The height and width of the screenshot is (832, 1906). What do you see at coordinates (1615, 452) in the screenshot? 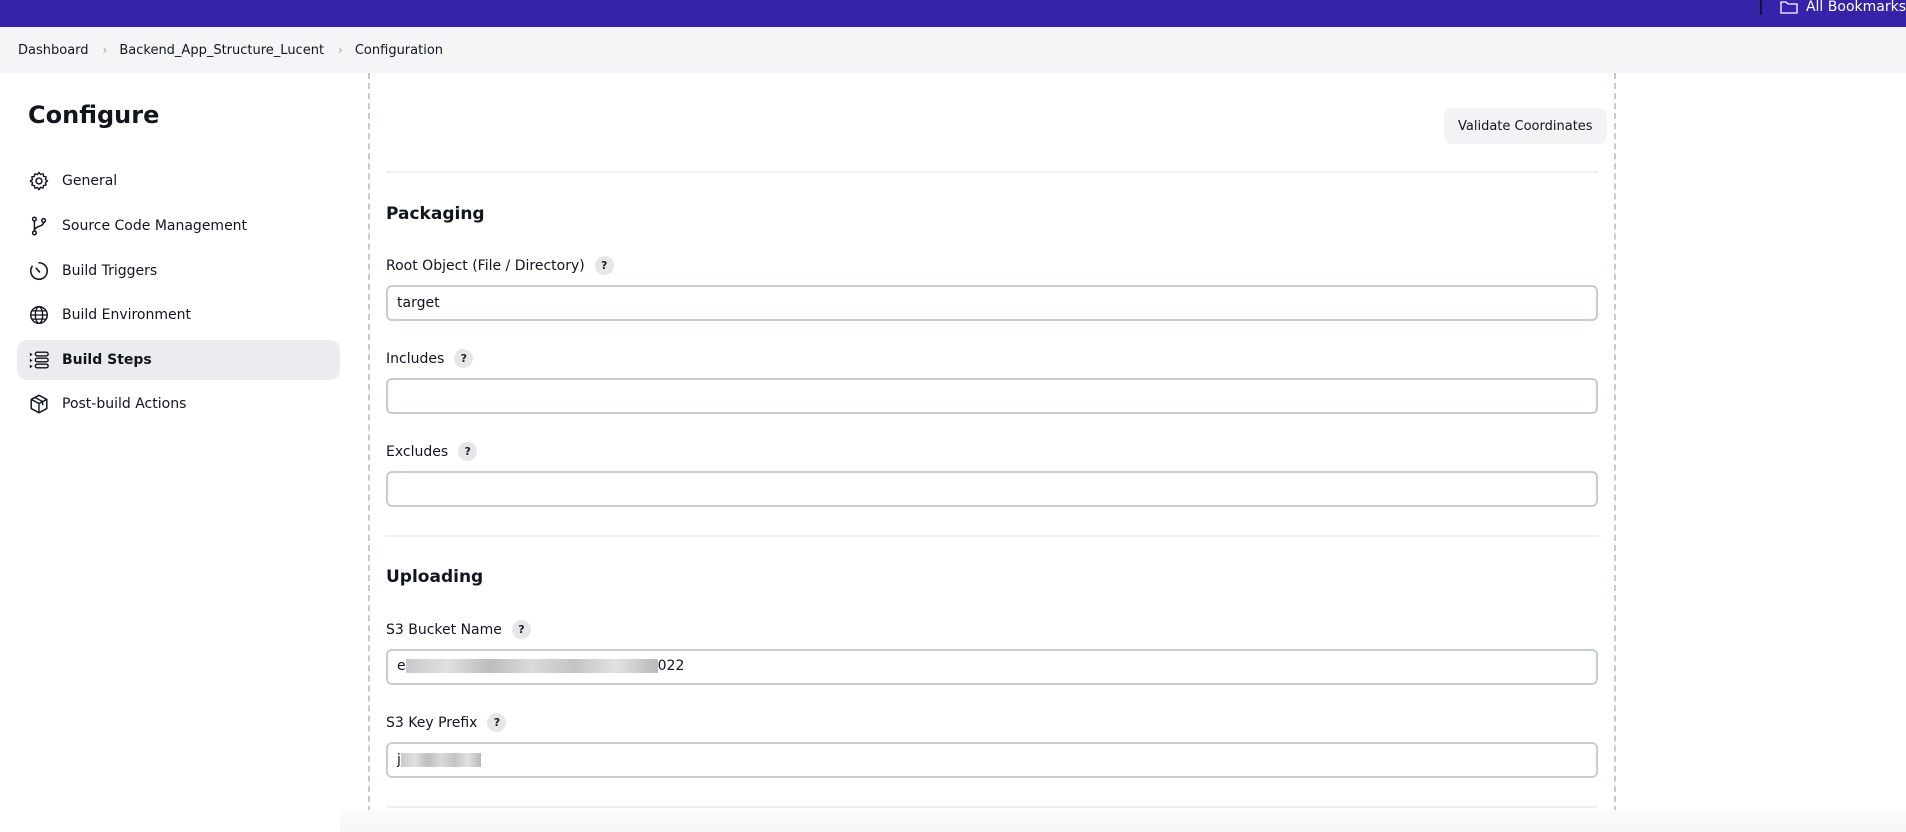
I see `section-right-border` at bounding box center [1615, 452].